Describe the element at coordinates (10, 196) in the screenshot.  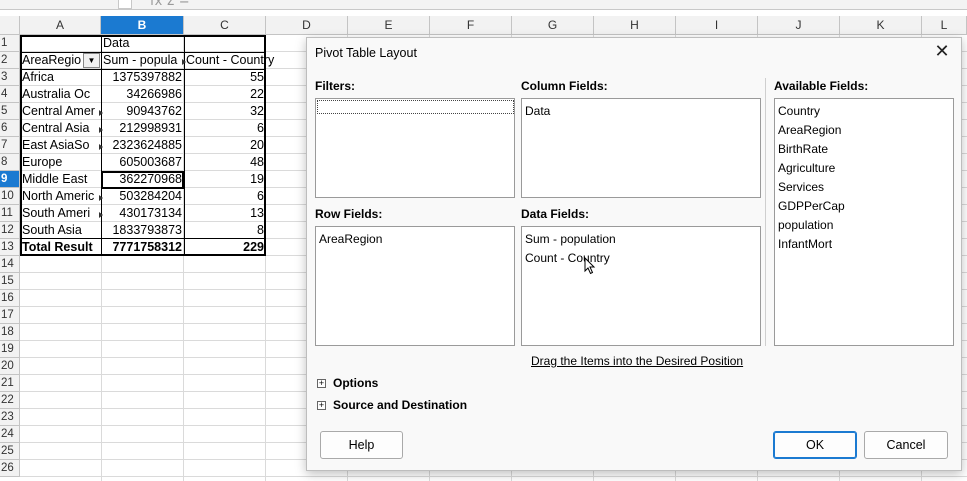
I see `row-header-10: 10` at that location.